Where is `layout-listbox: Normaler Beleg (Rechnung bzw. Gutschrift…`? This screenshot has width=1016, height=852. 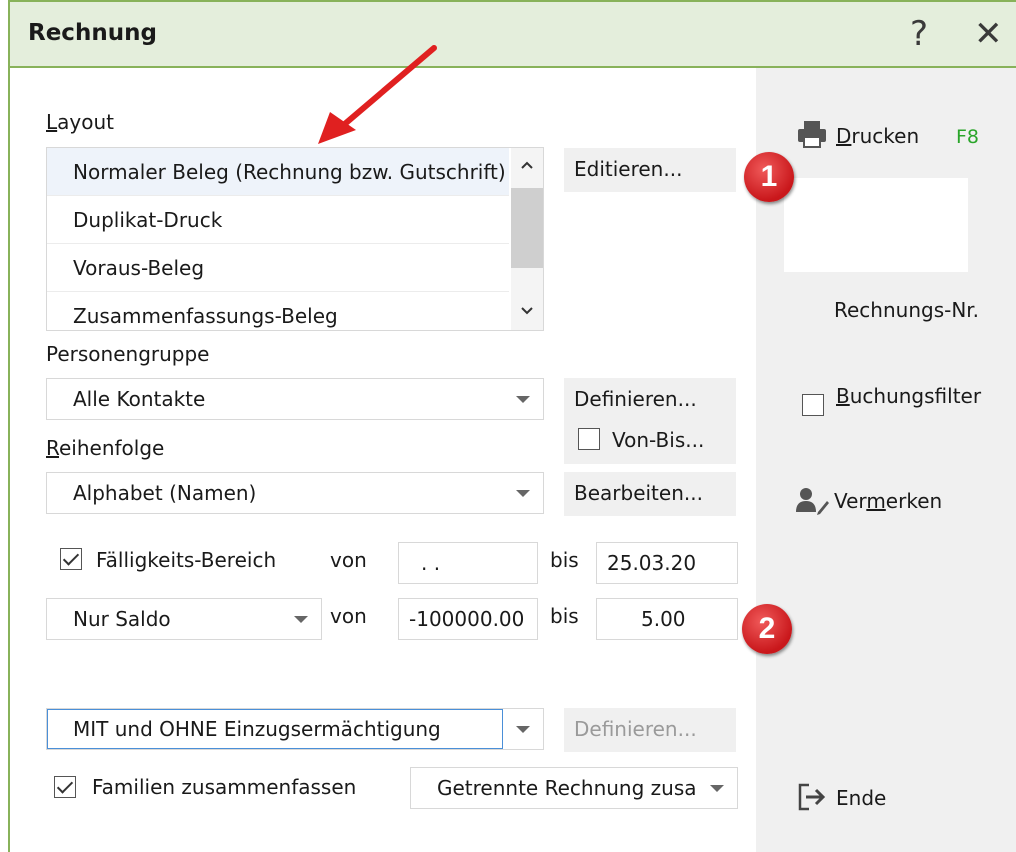
layout-listbox: Normaler Beleg (Rechnung bzw. Gutschrift… is located at coordinates (295, 239).